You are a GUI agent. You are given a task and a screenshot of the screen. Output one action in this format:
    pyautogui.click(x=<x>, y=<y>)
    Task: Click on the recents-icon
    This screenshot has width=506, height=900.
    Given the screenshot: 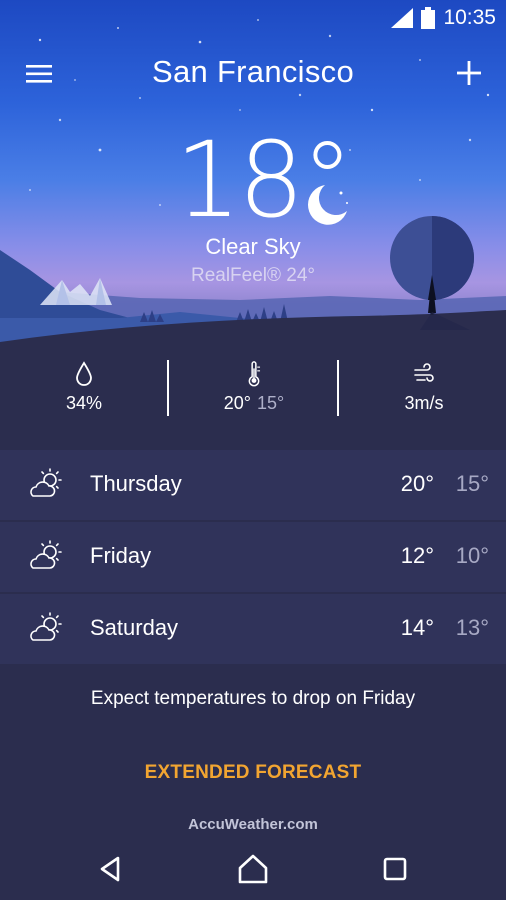 What is the action you would take?
    pyautogui.click(x=395, y=869)
    